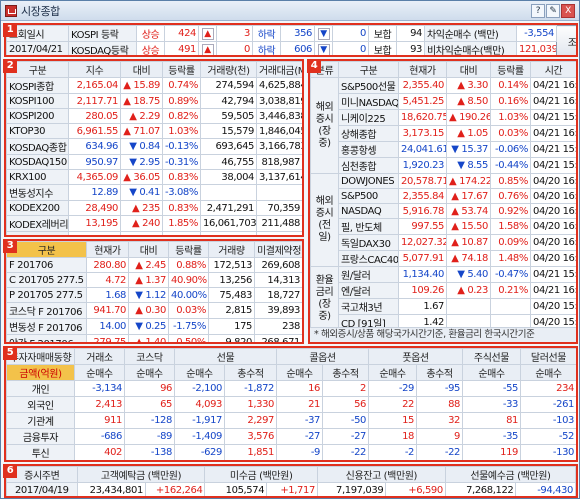 The image size is (580, 499). I want to click on investor-row: 금융투자 -686 -89 -1,409 3,576 -27 -27 18 9 -35 -52, so click(291, 436).